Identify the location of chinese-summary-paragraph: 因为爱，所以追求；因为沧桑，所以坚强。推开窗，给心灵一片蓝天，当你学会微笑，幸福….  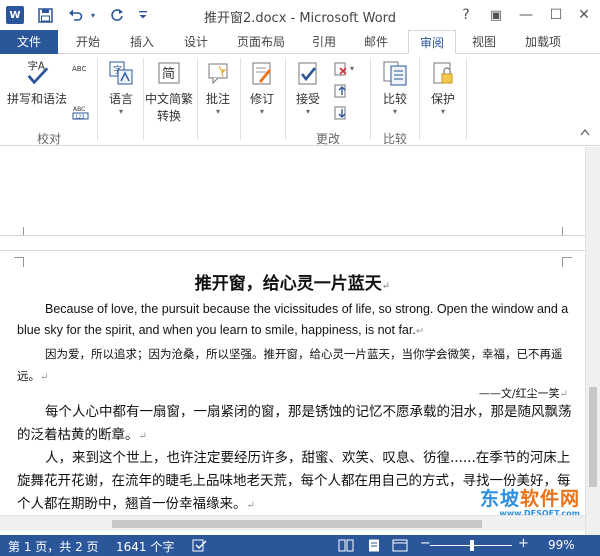
(294, 366).